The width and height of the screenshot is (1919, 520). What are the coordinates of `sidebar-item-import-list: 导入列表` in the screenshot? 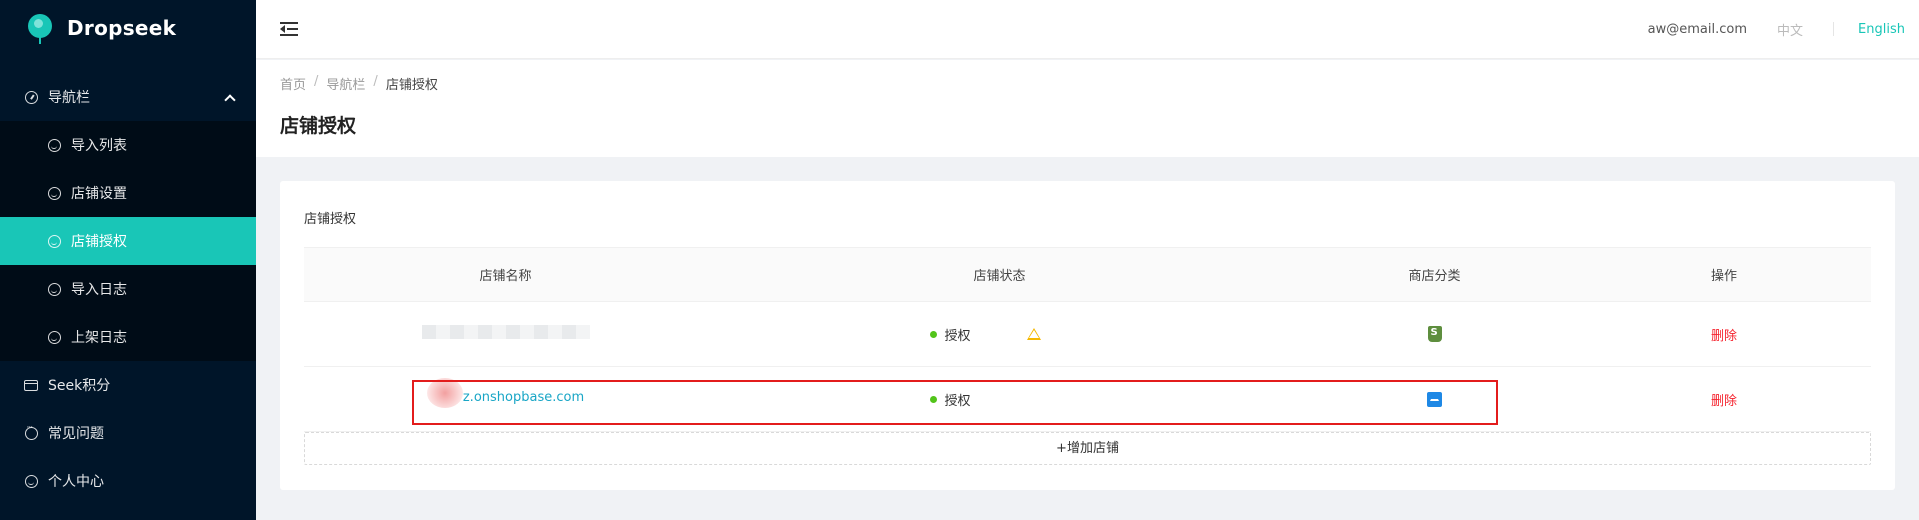 It's located at (128, 145).